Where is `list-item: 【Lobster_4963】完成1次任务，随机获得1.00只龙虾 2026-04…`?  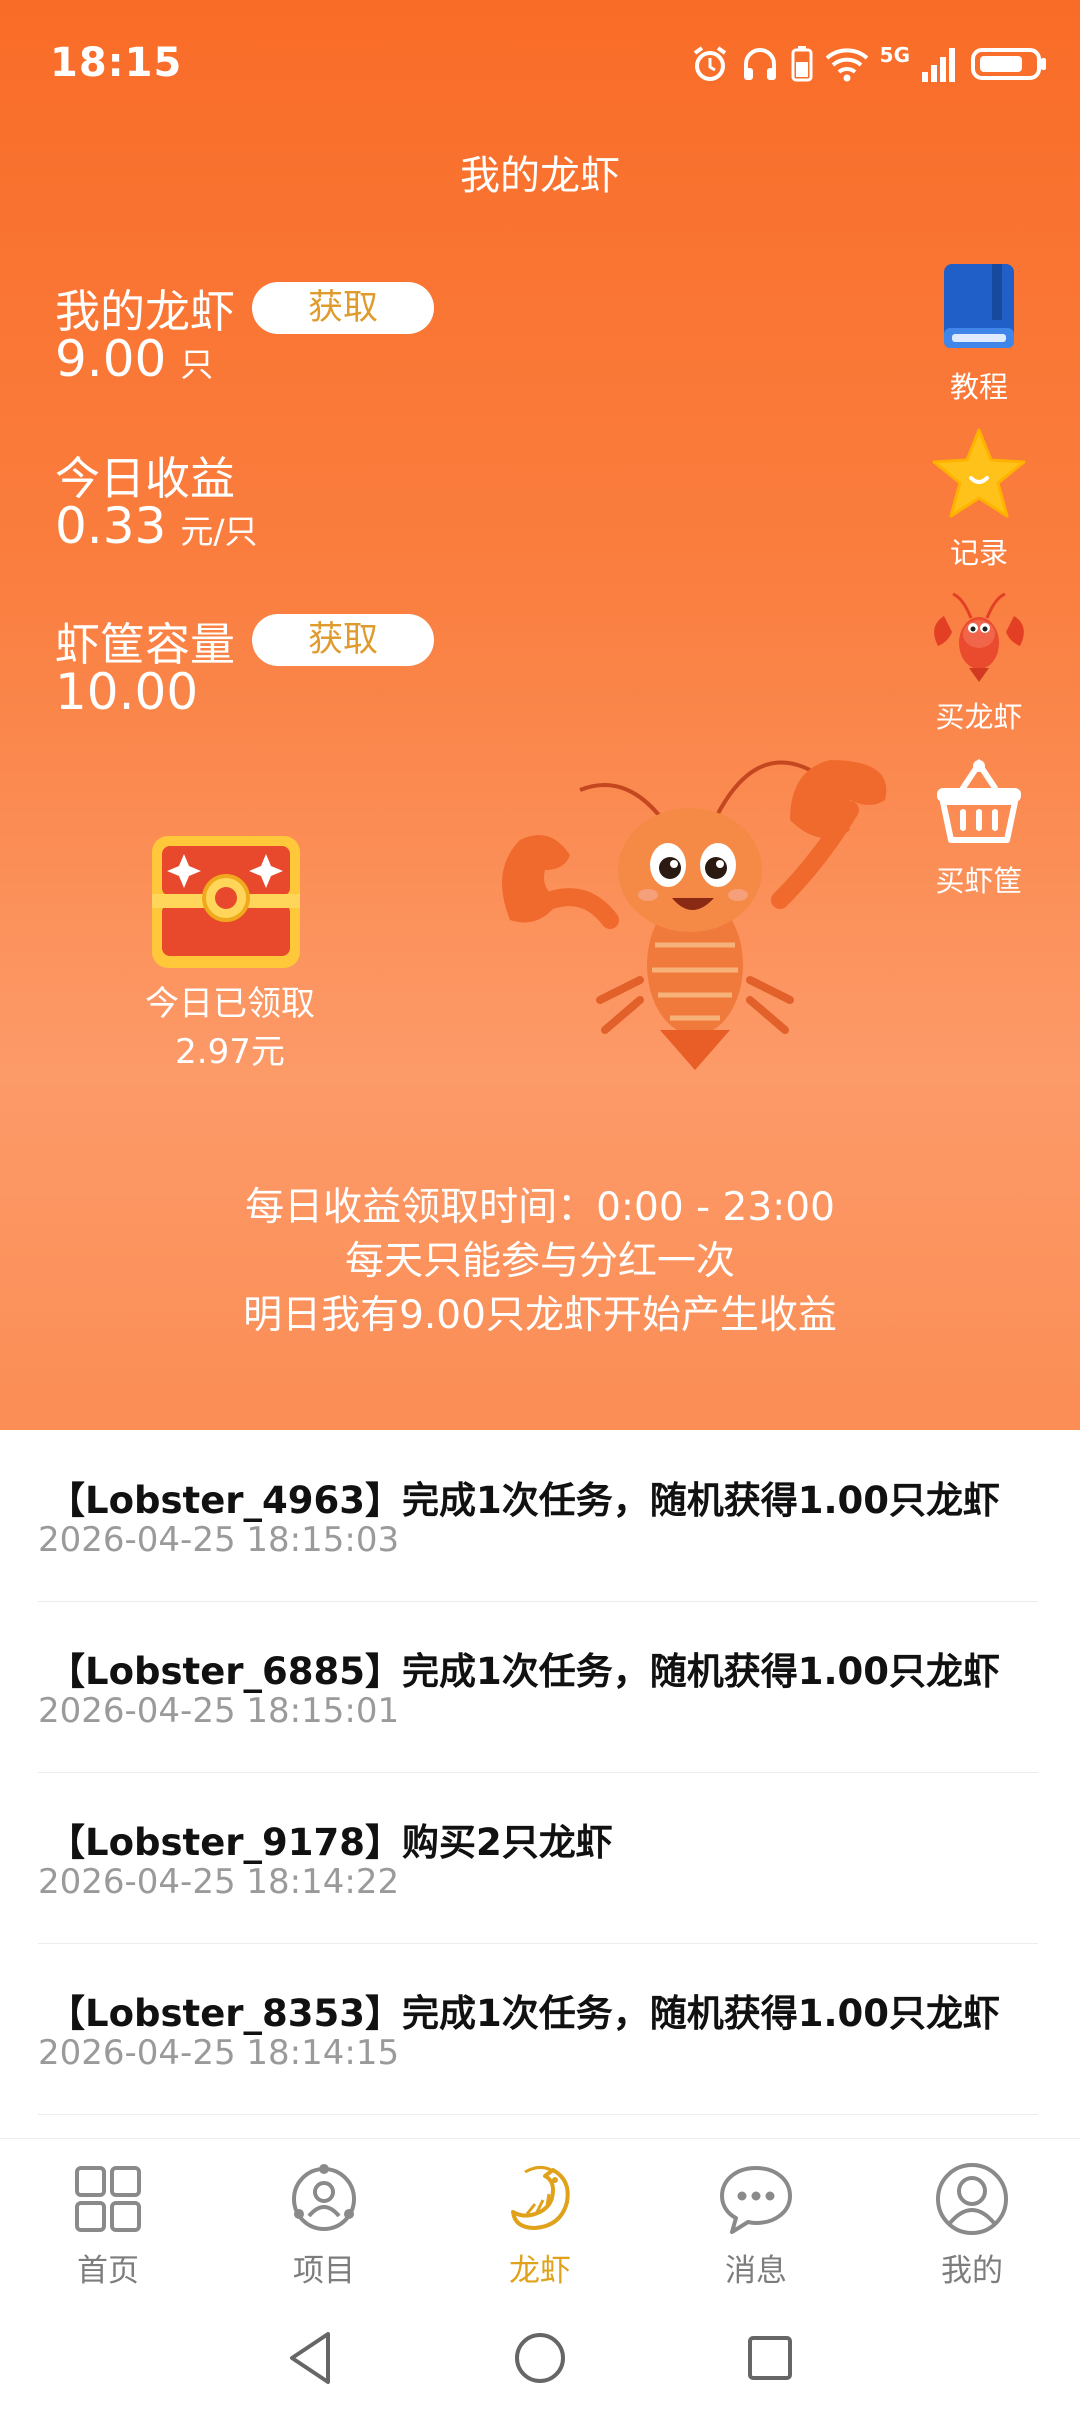 list-item: 【Lobster_4963】完成1次任务，随机获得1.00只龙虾 2026-04… is located at coordinates (538, 1516).